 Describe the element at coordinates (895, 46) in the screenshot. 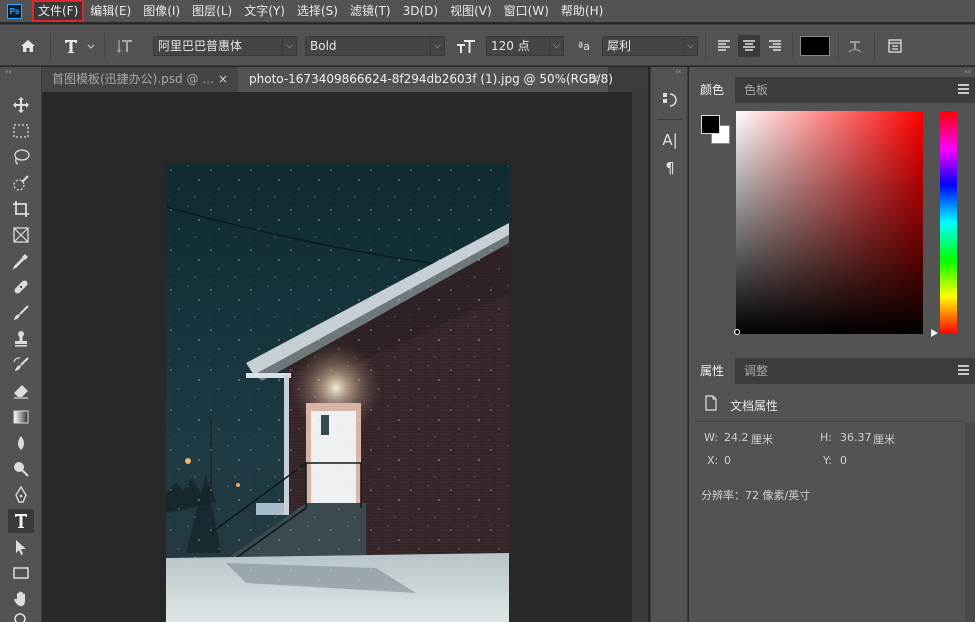

I see `character-panel-icon` at that location.